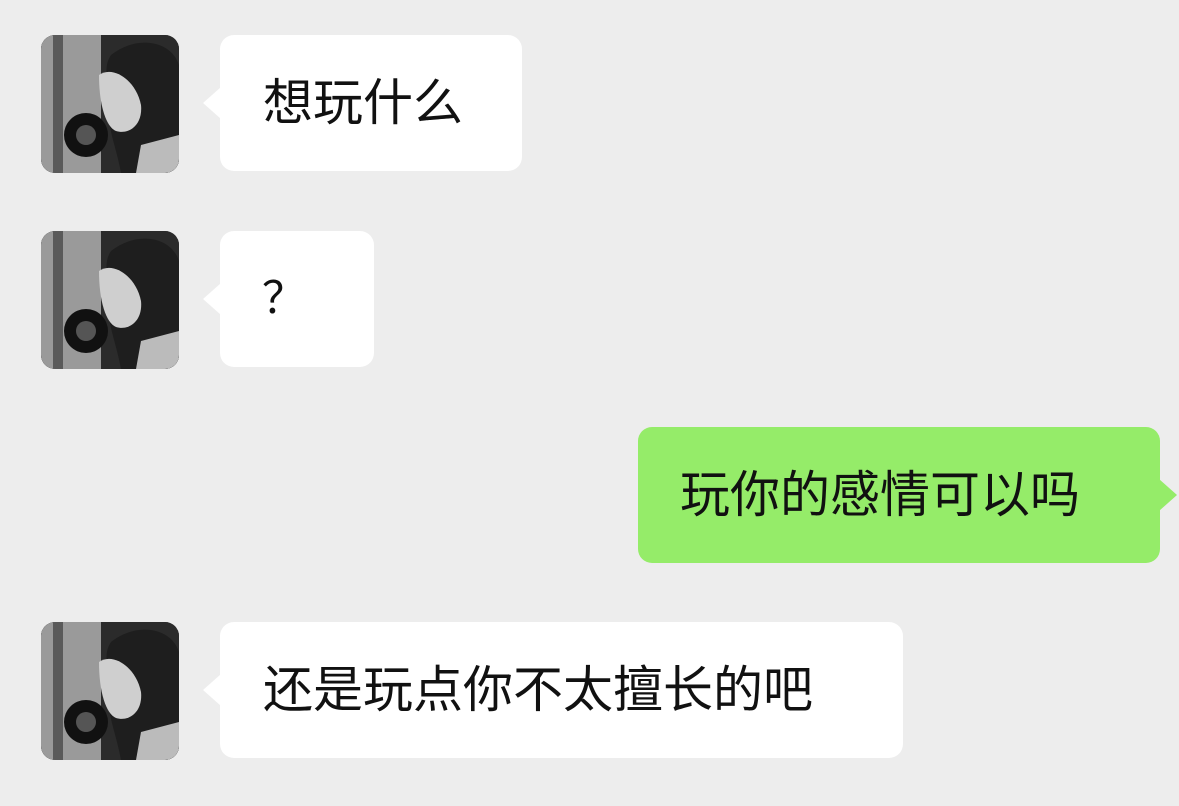 This screenshot has width=1179, height=806. I want to click on message-text: 玩你的感情可以吗, so click(880, 495).